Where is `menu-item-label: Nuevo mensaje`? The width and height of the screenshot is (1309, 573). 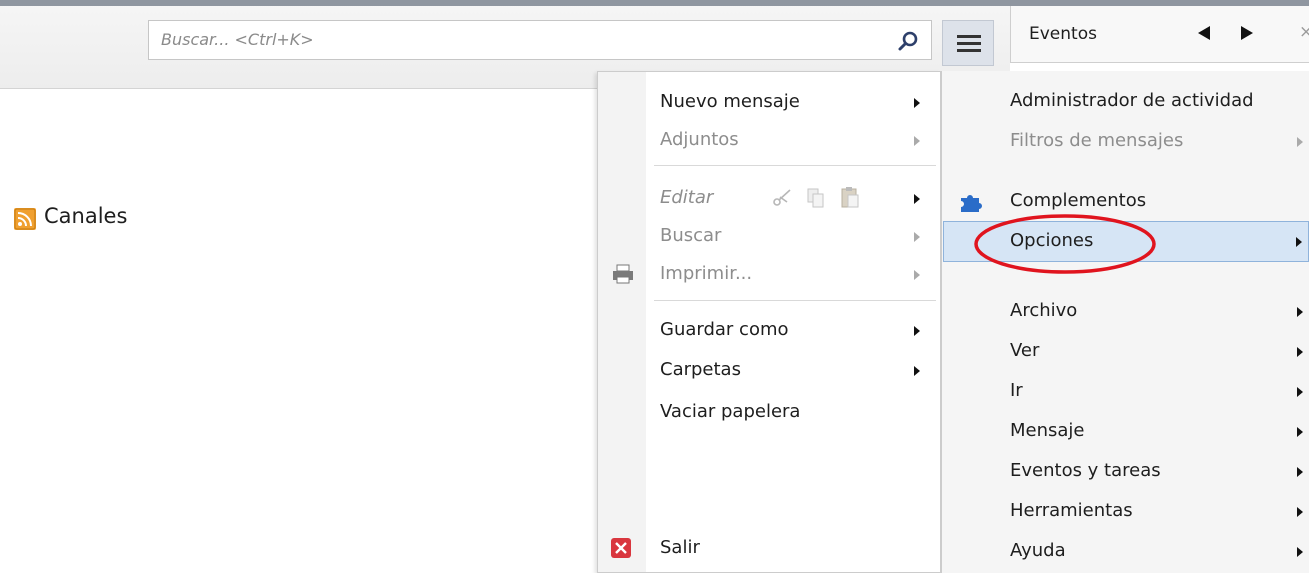
menu-item-label: Nuevo mensaje is located at coordinates (730, 101).